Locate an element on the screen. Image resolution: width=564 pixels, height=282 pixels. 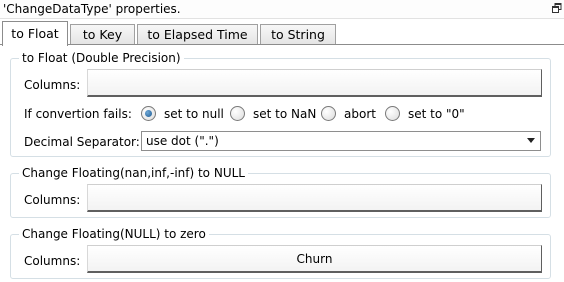
tab-to-float: to Float is located at coordinates (35, 33).